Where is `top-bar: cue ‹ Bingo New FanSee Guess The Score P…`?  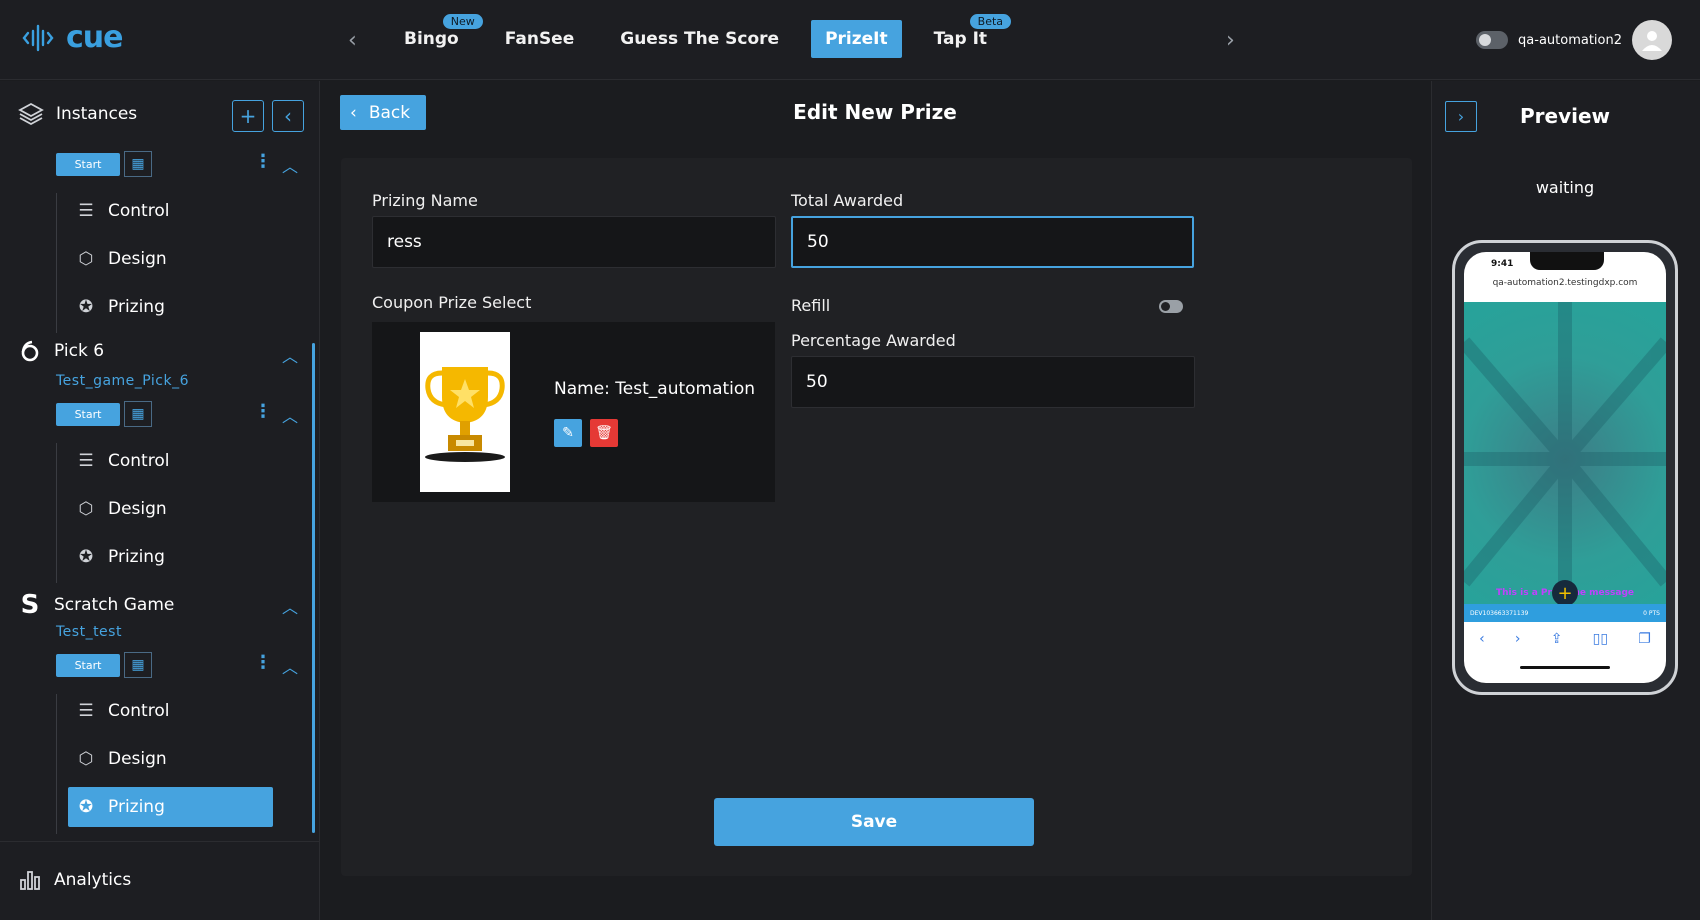 top-bar: cue ‹ Bingo New FanSee Guess The Score P… is located at coordinates (850, 40).